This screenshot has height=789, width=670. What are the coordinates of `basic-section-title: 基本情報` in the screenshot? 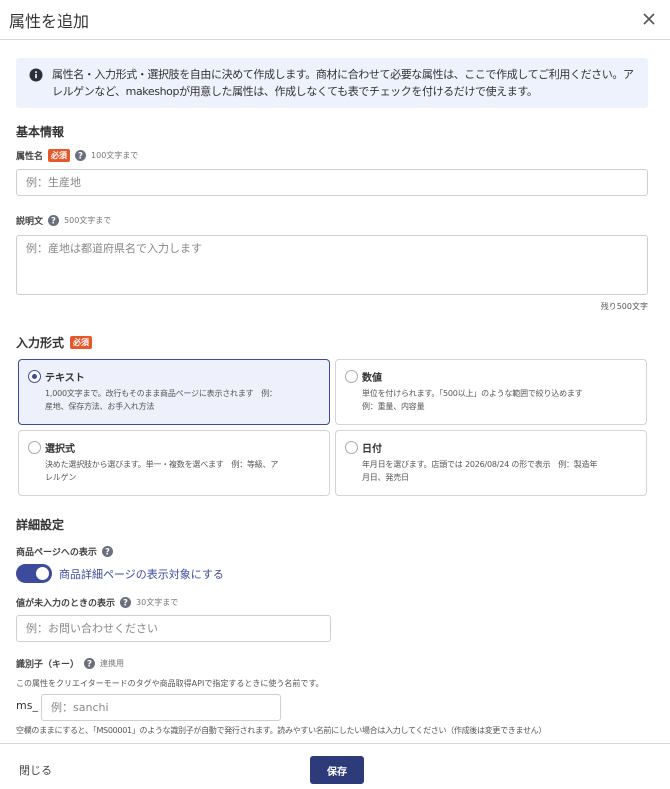 It's located at (40, 132).